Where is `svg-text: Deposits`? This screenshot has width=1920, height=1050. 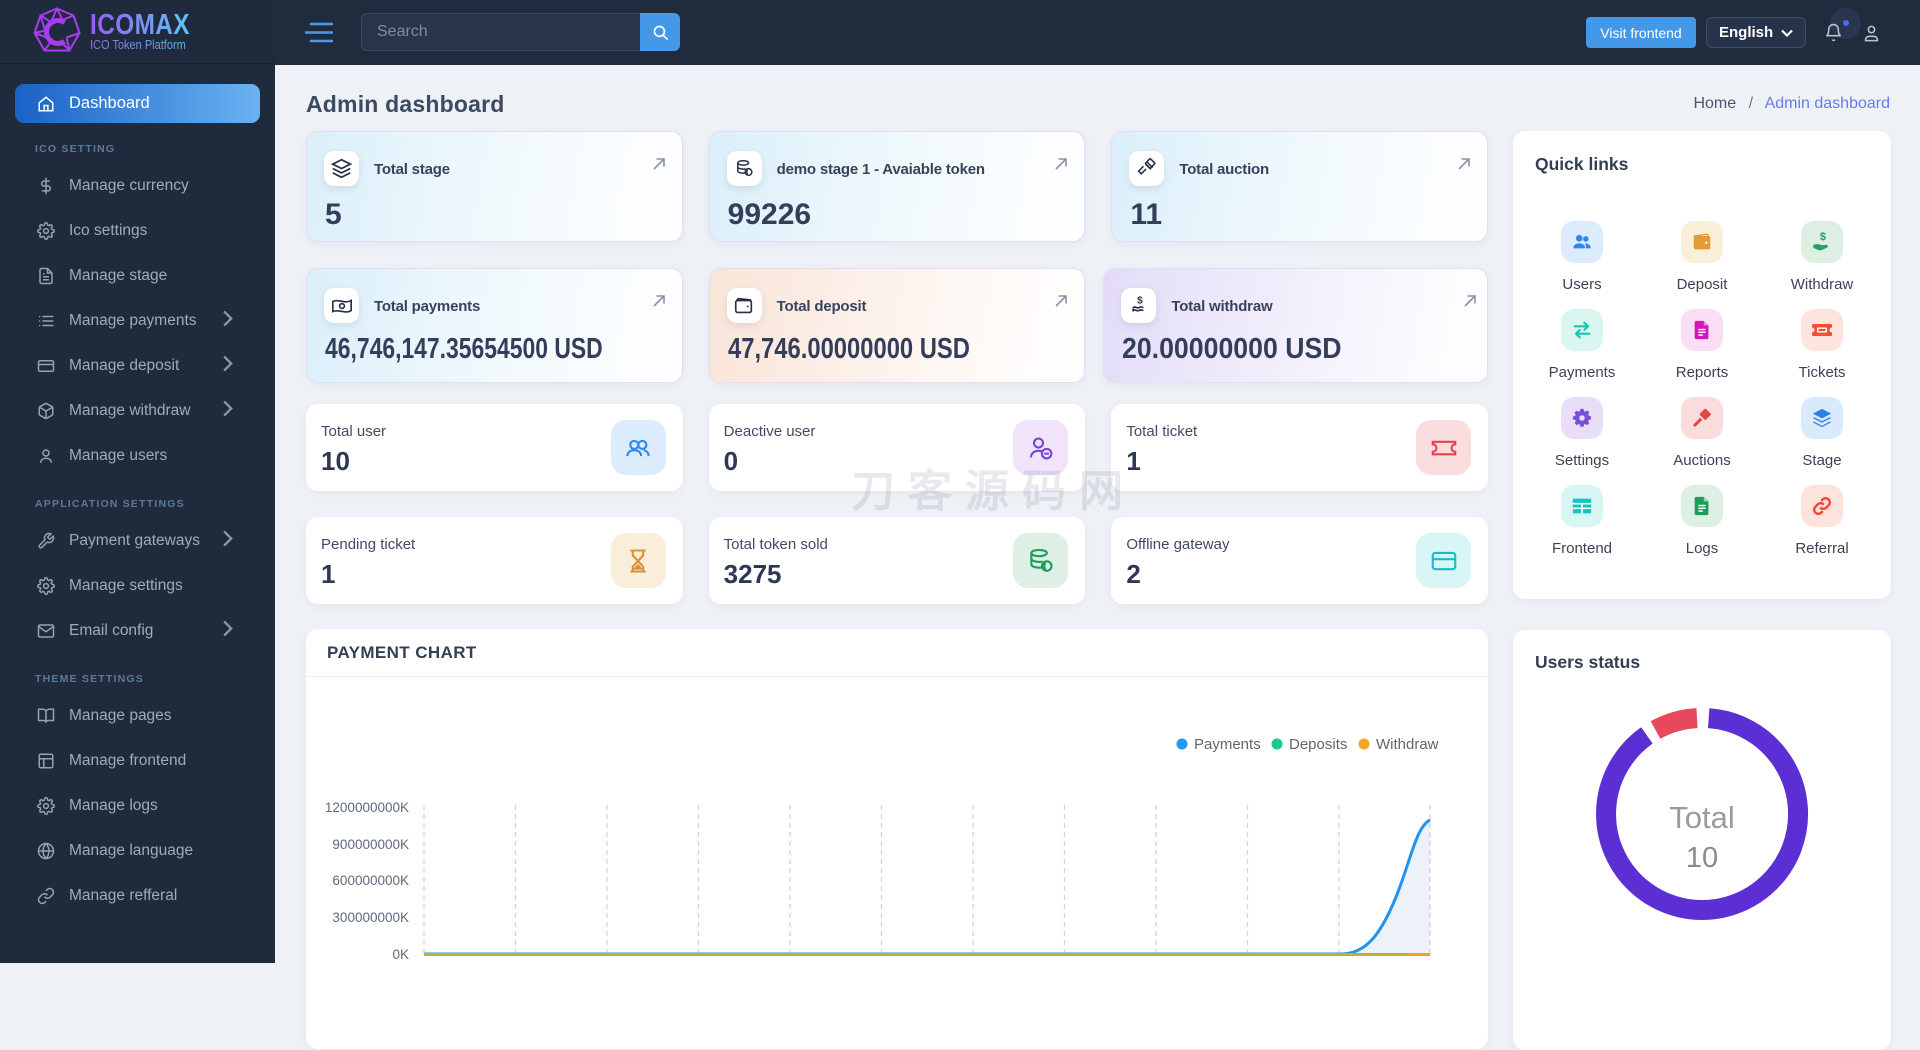
svg-text: Deposits is located at coordinates (1318, 744).